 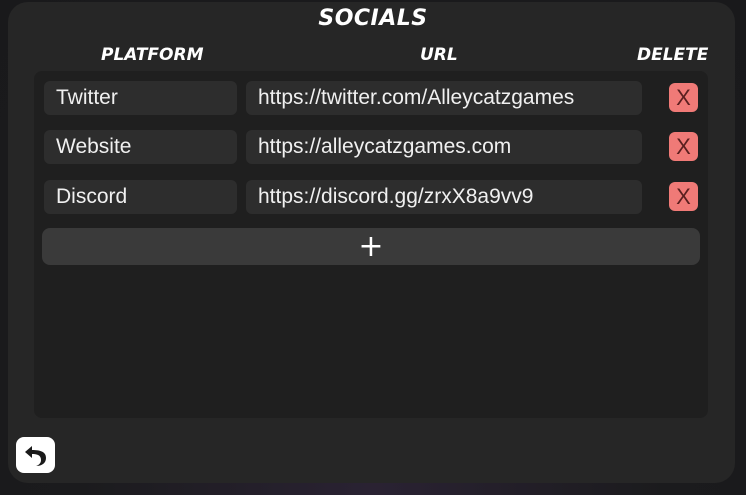 I want to click on url-input: https://discord.gg/zrxX8a9vv9, so click(x=444, y=197).